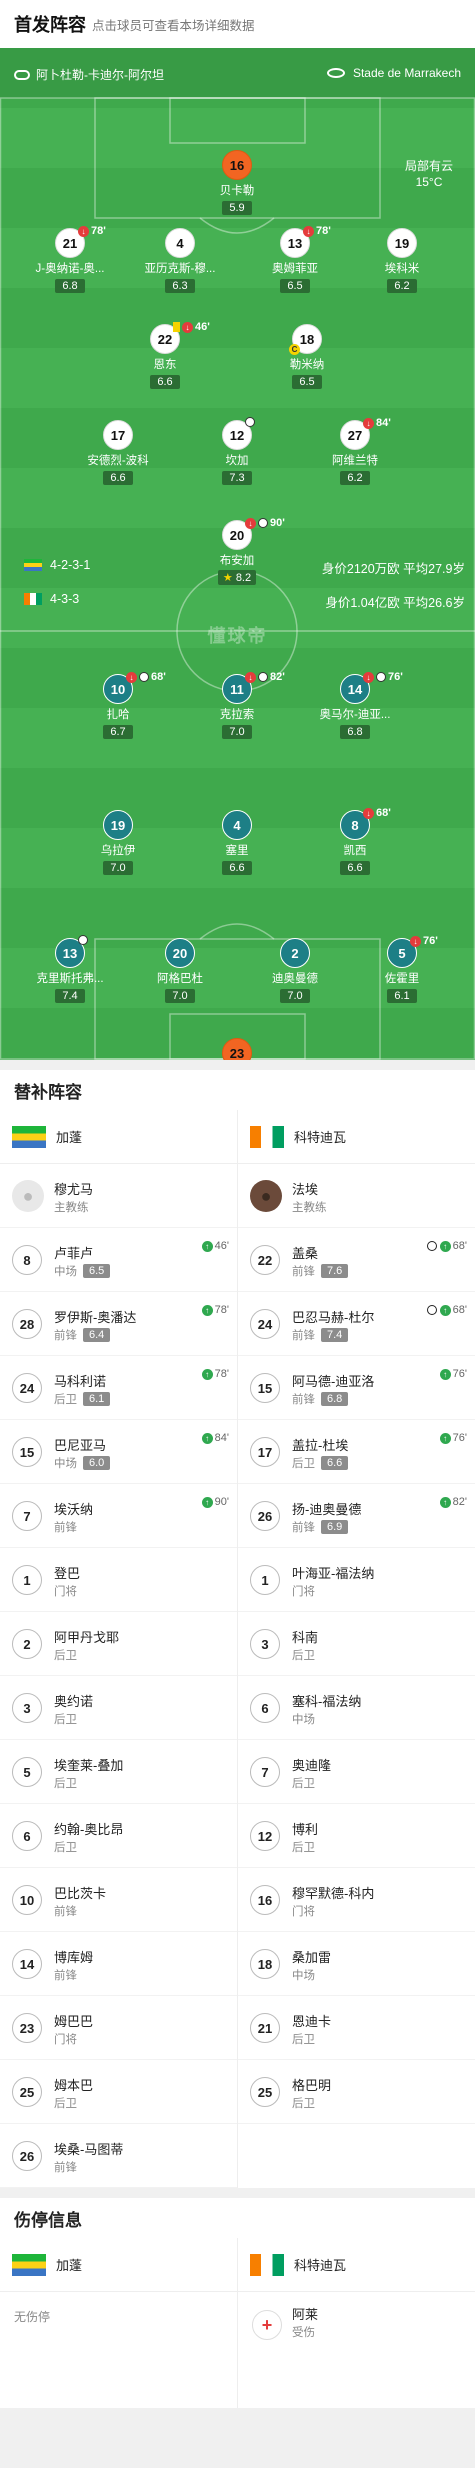 This screenshot has width=475, height=2468. Describe the element at coordinates (118, 1196) in the screenshot. I see `home-coach-row: ● 穆尤马 主教练` at that location.